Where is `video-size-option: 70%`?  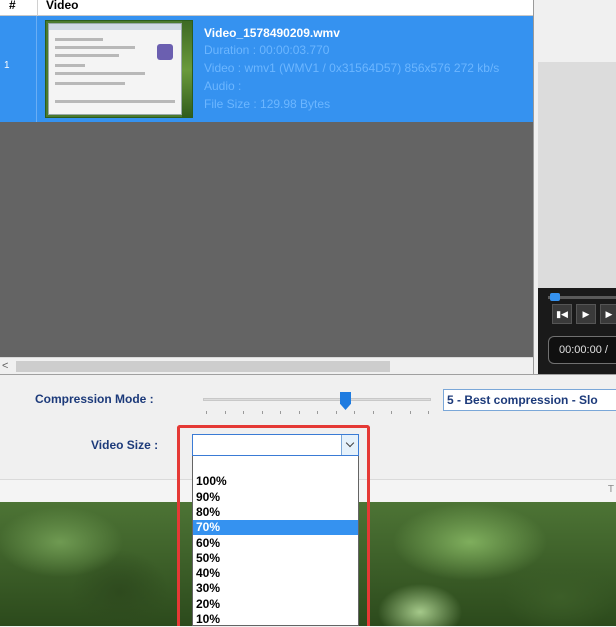
video-size-option: 70% is located at coordinates (275, 528).